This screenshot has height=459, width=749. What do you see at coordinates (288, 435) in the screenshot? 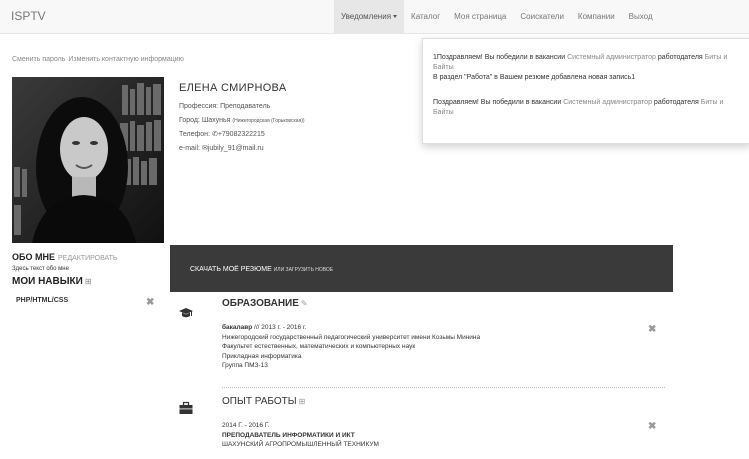
I see `work-position: ПРЕПОДАВАТЕЛЬ ИНФОРМАТИКИ И ИКТ` at bounding box center [288, 435].